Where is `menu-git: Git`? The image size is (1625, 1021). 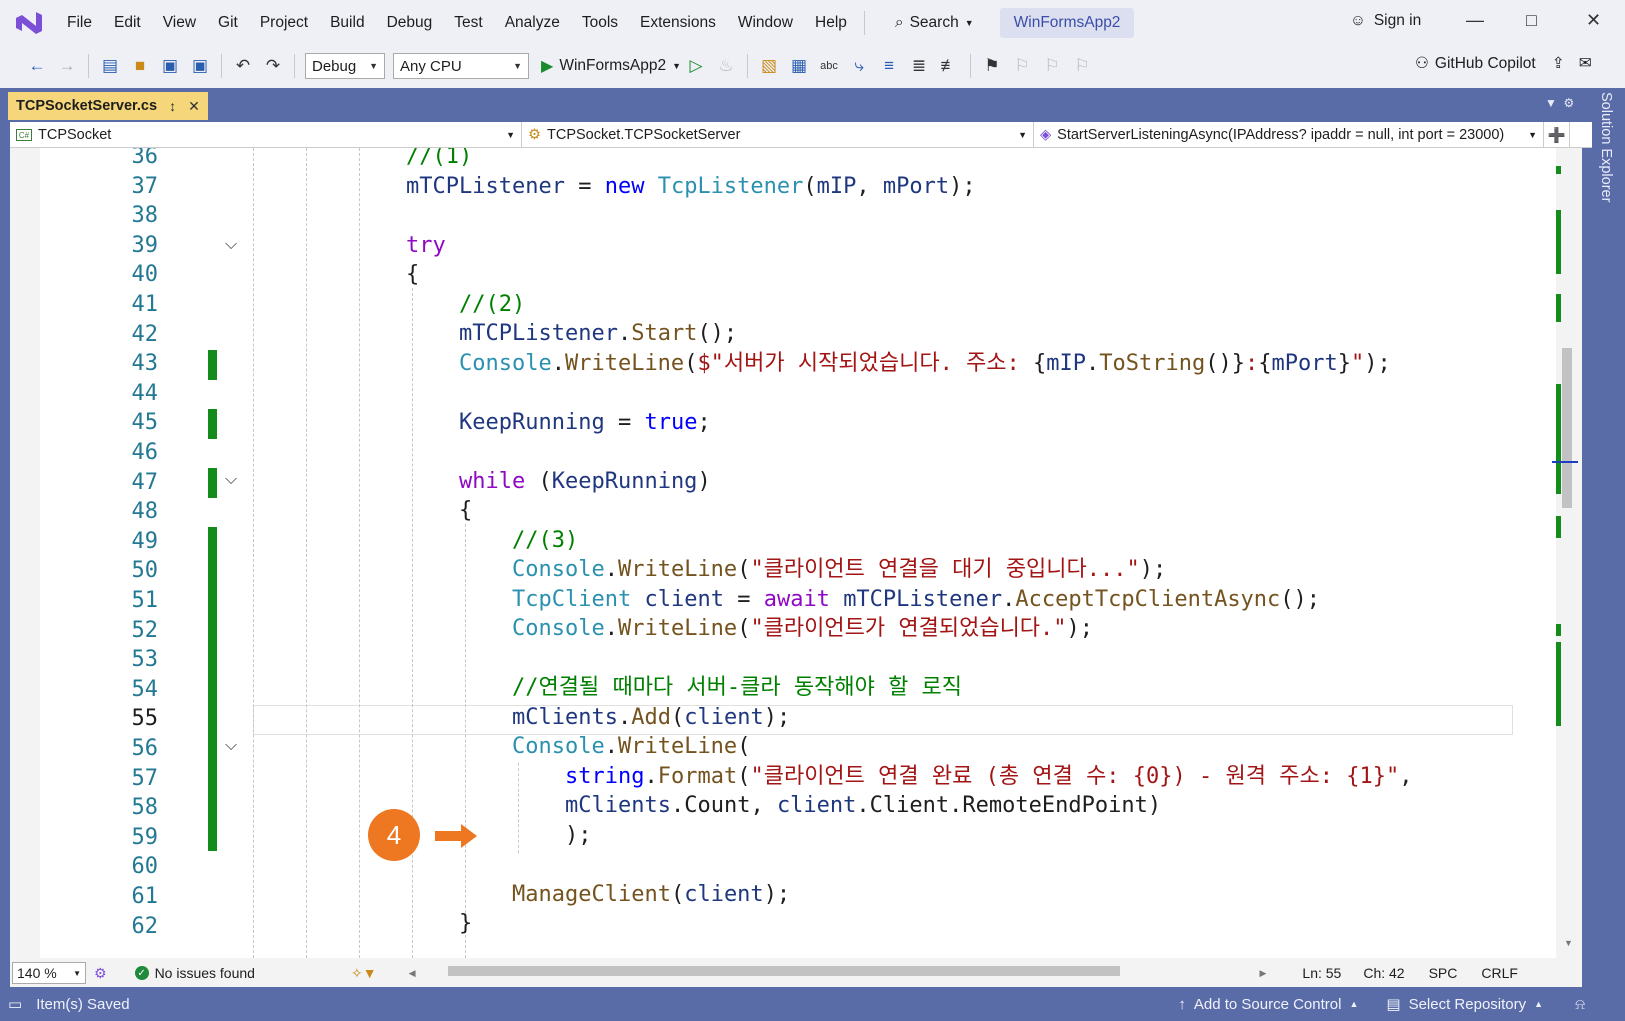
menu-git: Git is located at coordinates (228, 23).